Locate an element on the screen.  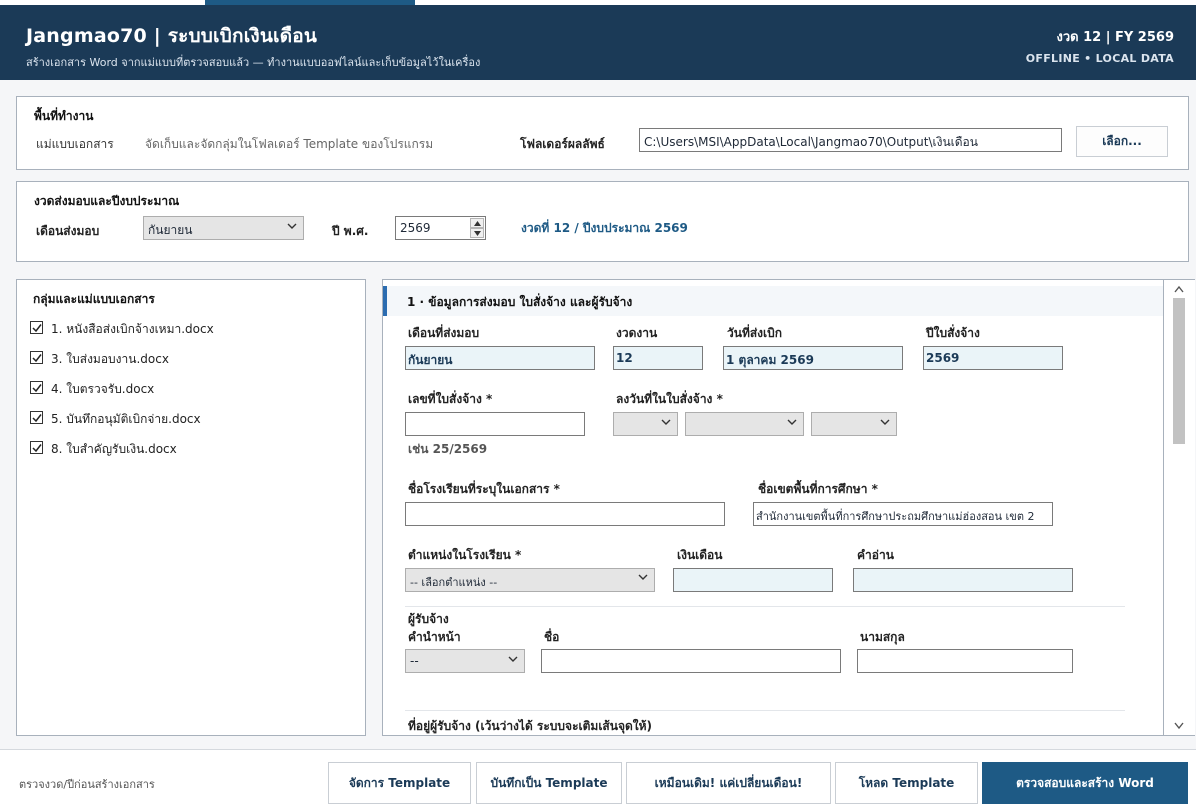
template-label: แม่แบบเอกสาร is located at coordinates (75, 144).